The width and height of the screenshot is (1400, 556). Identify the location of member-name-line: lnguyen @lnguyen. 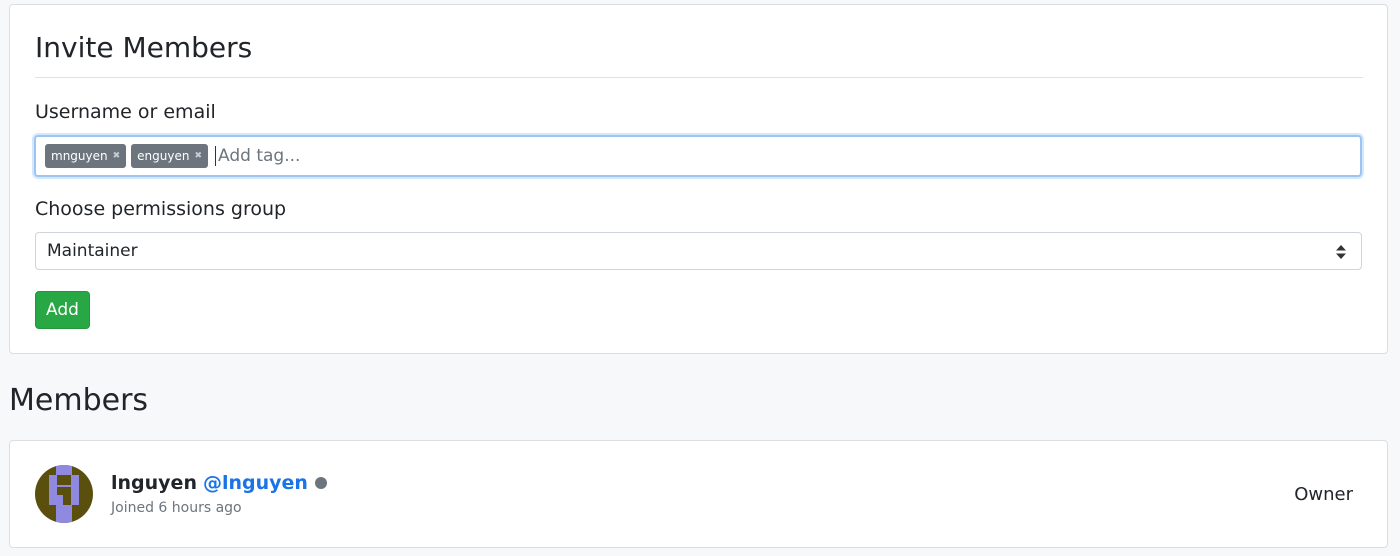
(219, 483).